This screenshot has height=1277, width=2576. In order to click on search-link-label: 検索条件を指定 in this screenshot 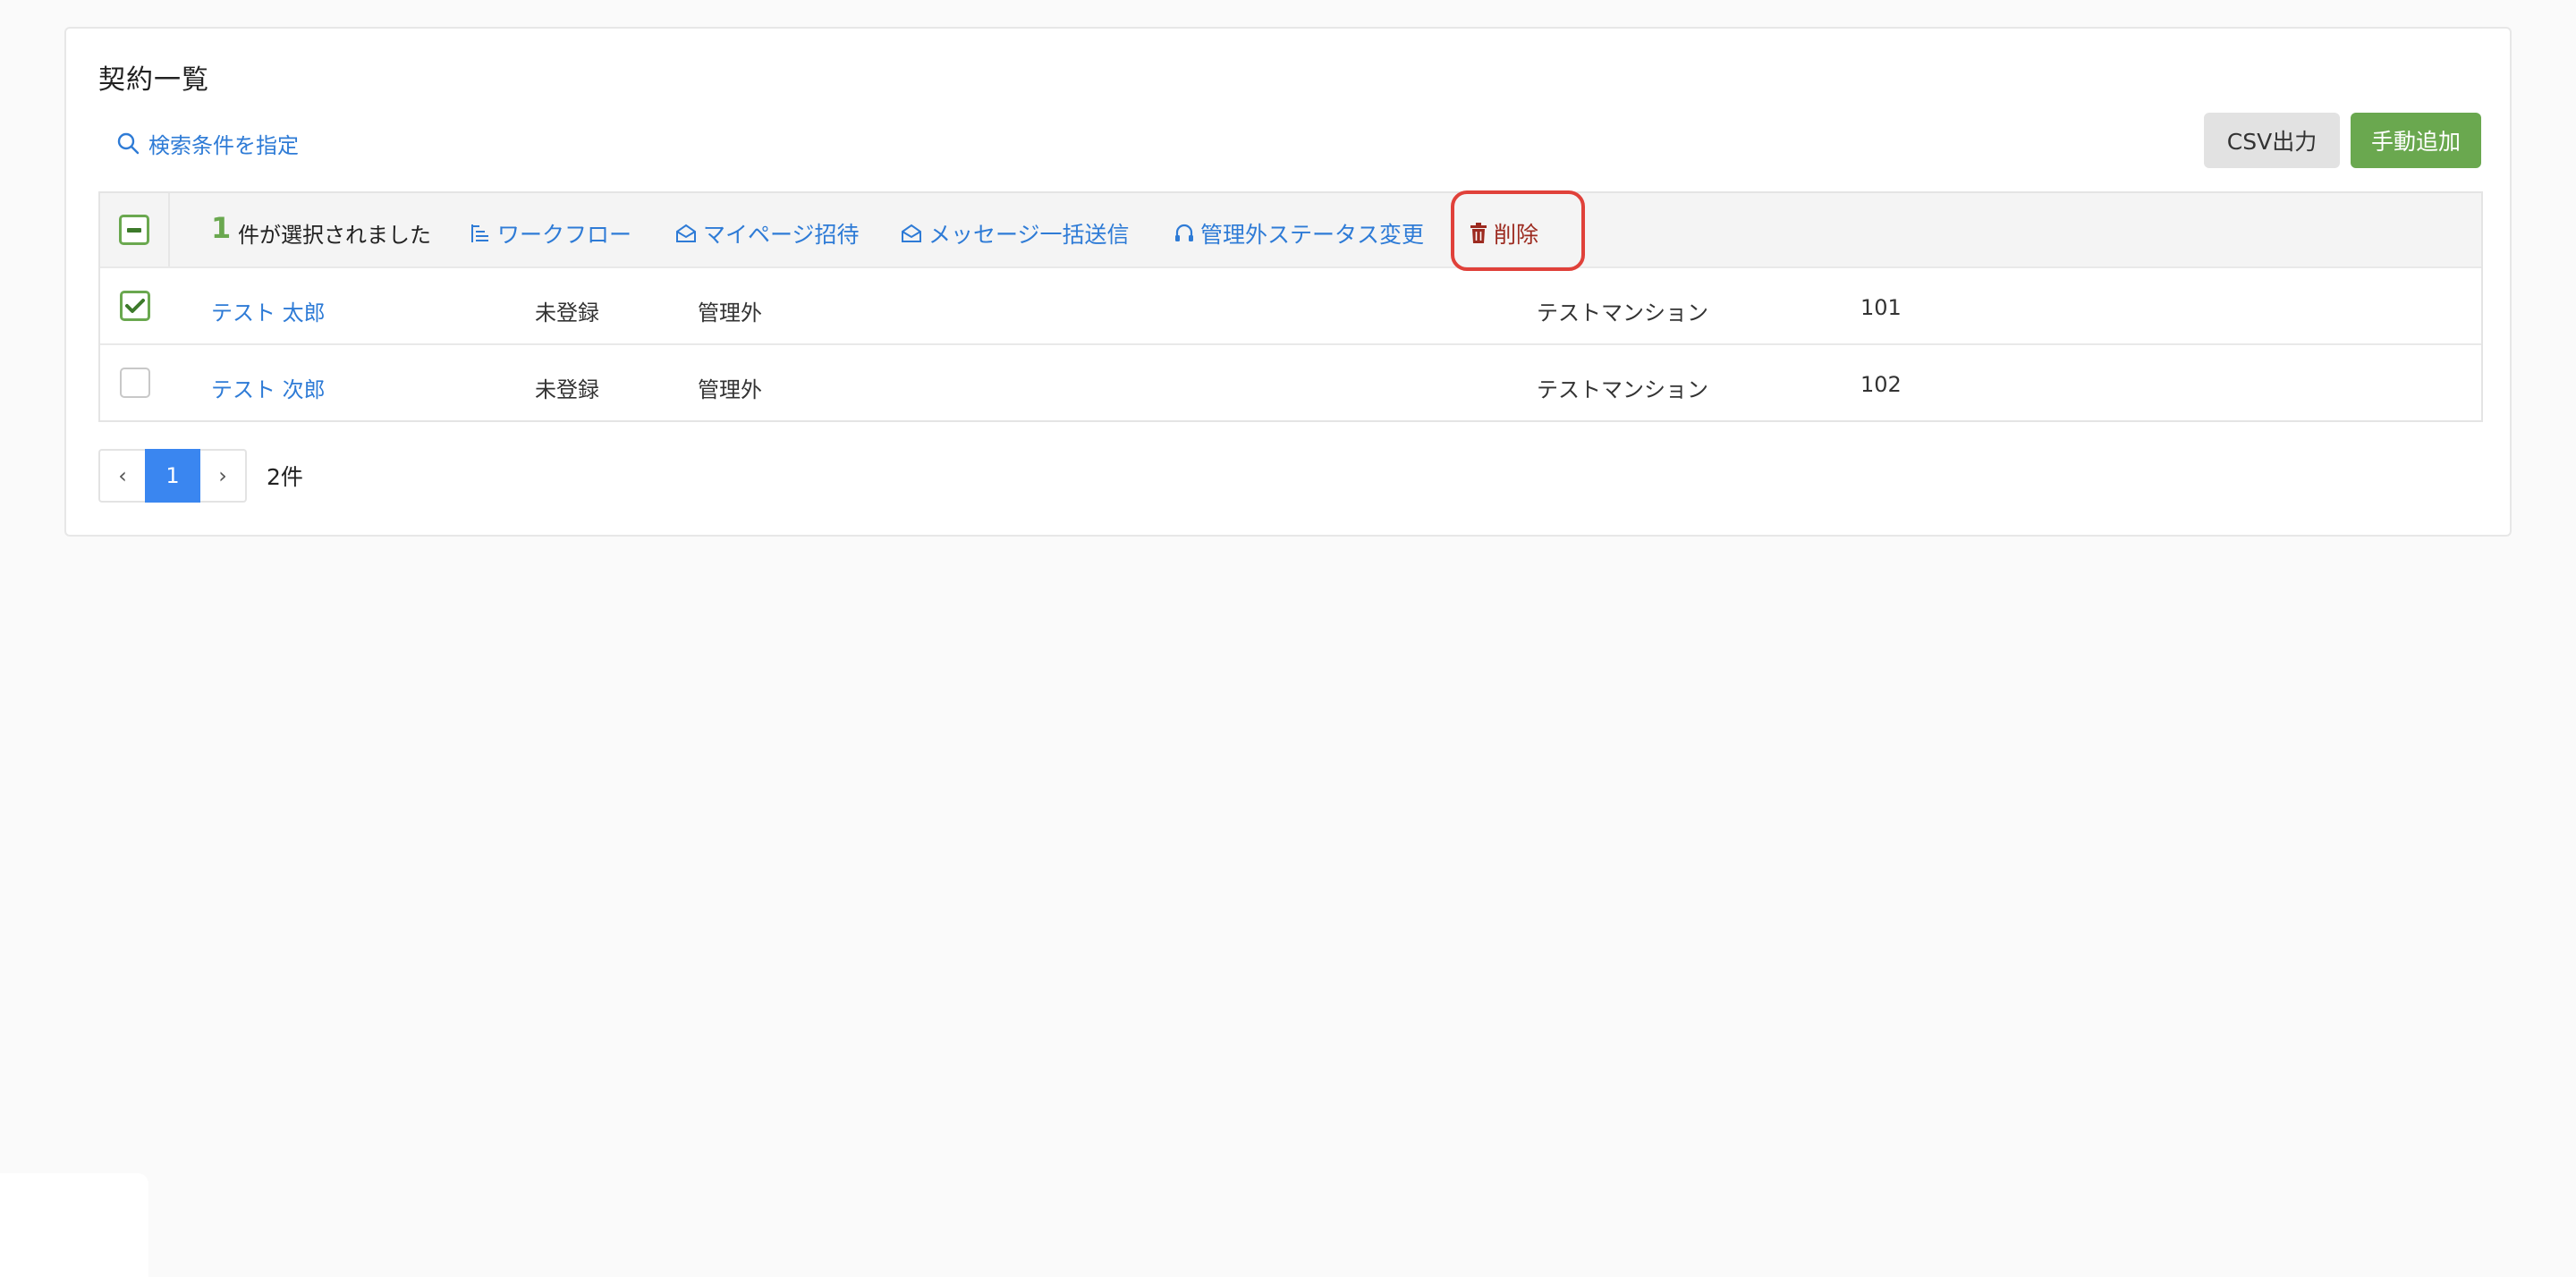, I will do `click(223, 145)`.